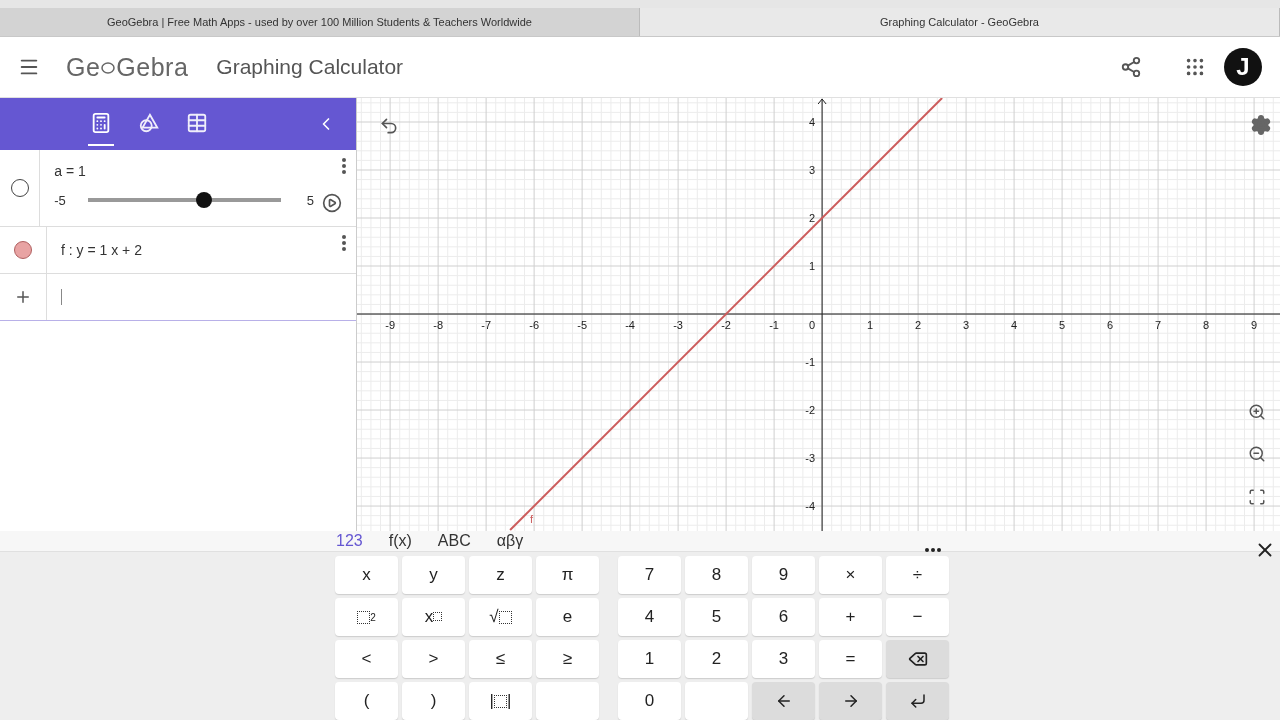  Describe the element at coordinates (510, 541) in the screenshot. I see `keyboard-tab: αβγ` at that location.